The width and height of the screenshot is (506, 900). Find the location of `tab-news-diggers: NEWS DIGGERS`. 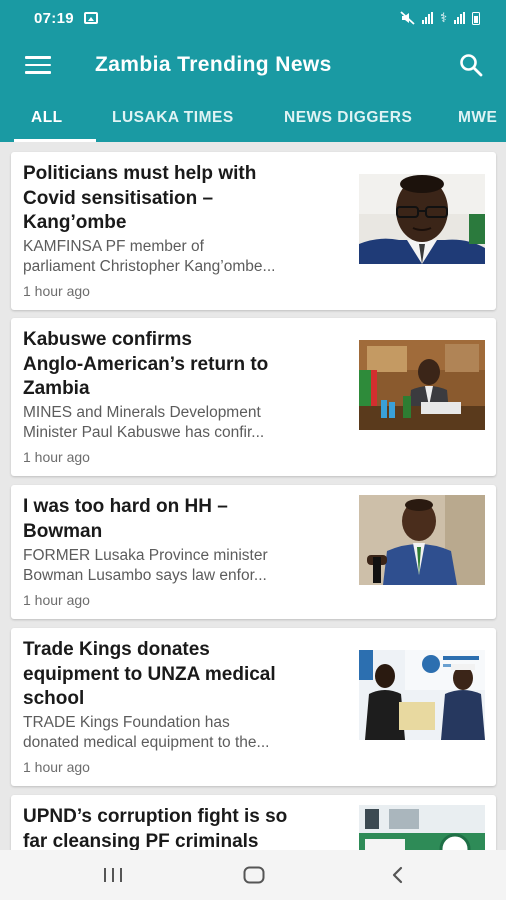

tab-news-diggers: NEWS DIGGERS is located at coordinates (348, 118).